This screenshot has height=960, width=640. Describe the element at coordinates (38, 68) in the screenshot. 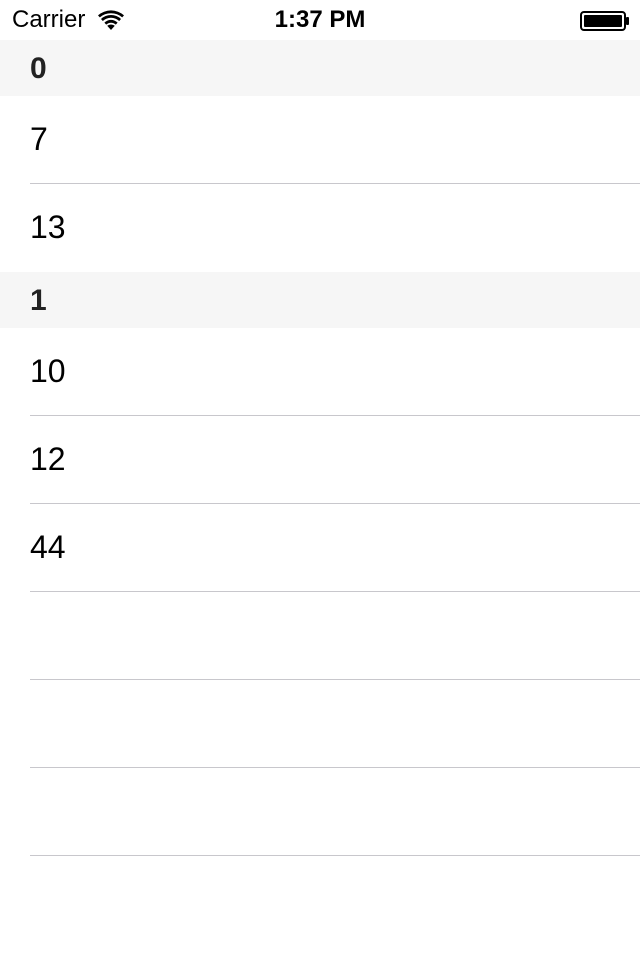

I see `section-title: 0` at that location.